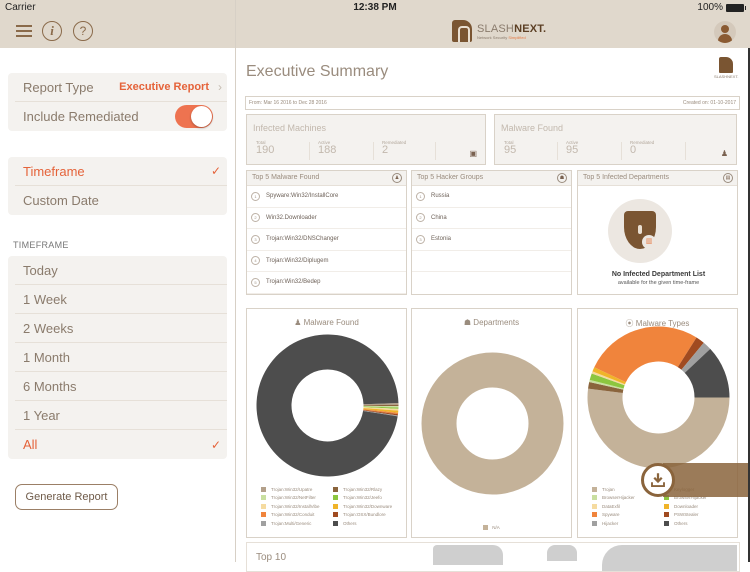 This screenshot has width=750, height=572. What do you see at coordinates (121, 328) in the screenshot?
I see `timeframe-2-weeks: 2 Weeks` at bounding box center [121, 328].